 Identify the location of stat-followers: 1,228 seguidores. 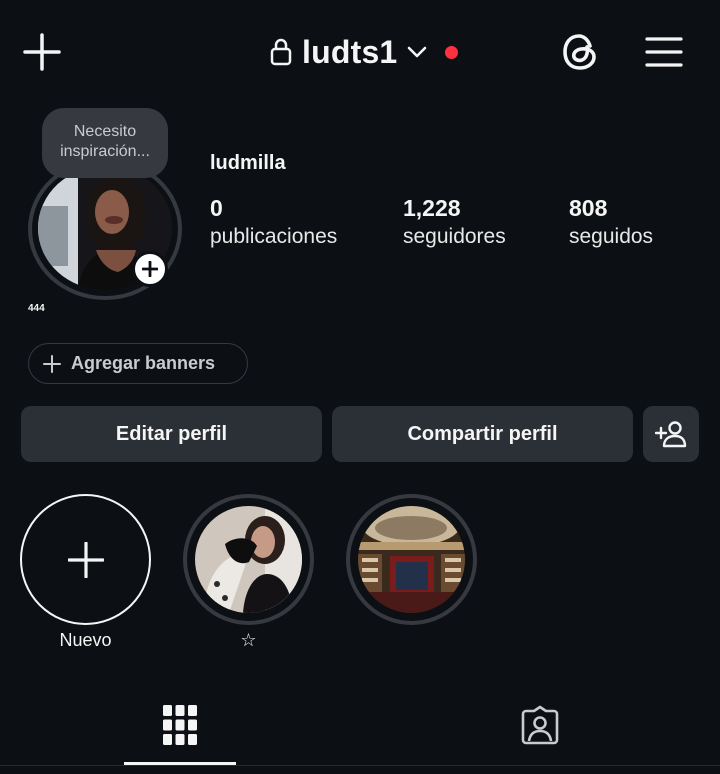
(454, 223).